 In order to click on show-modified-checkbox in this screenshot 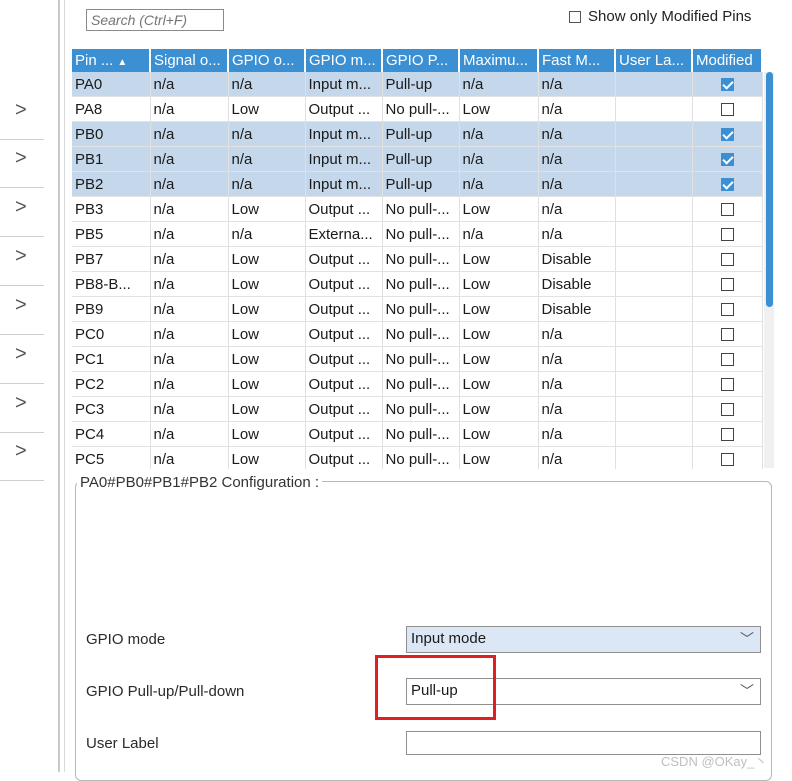, I will do `click(575, 16)`.